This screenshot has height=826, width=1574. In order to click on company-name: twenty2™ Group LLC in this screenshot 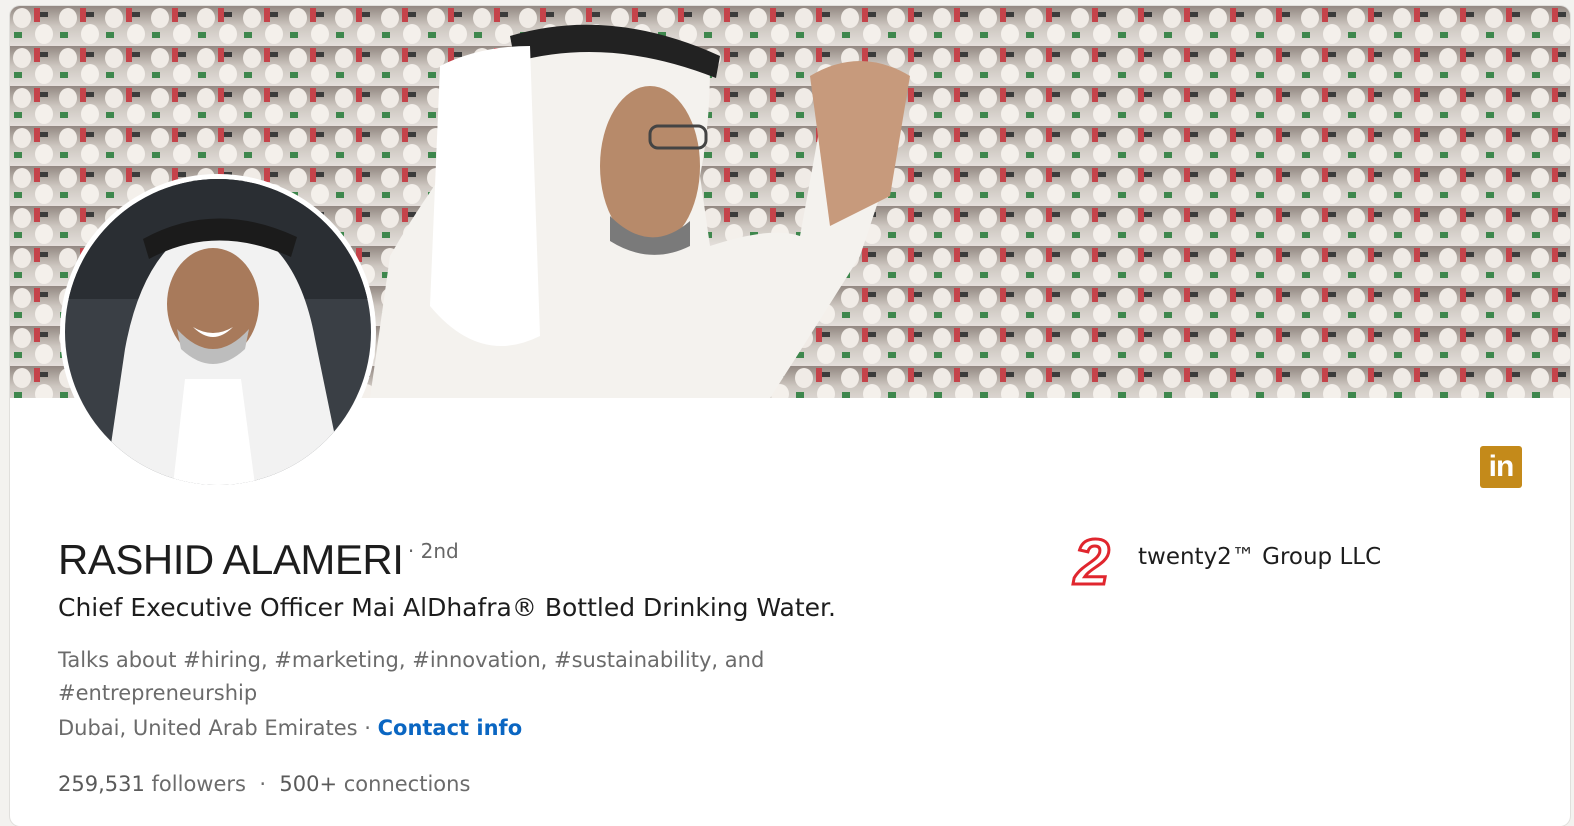, I will do `click(1259, 557)`.